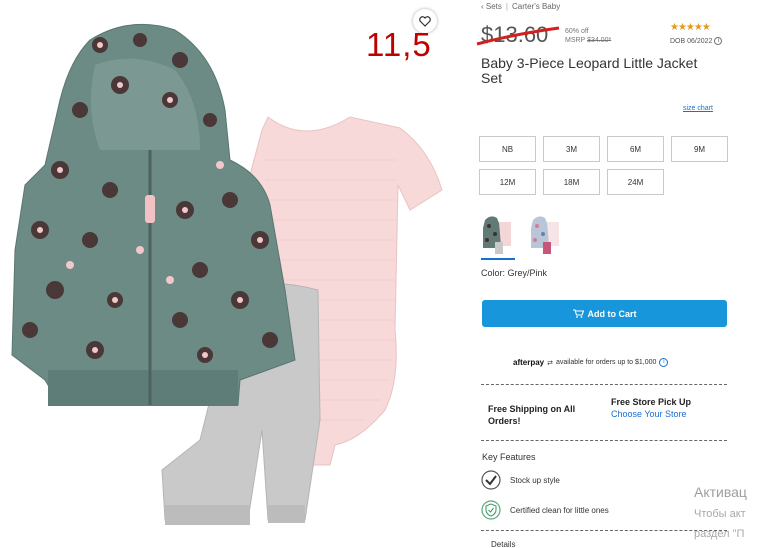 The image size is (762, 548). I want to click on info-icon: i, so click(718, 41).